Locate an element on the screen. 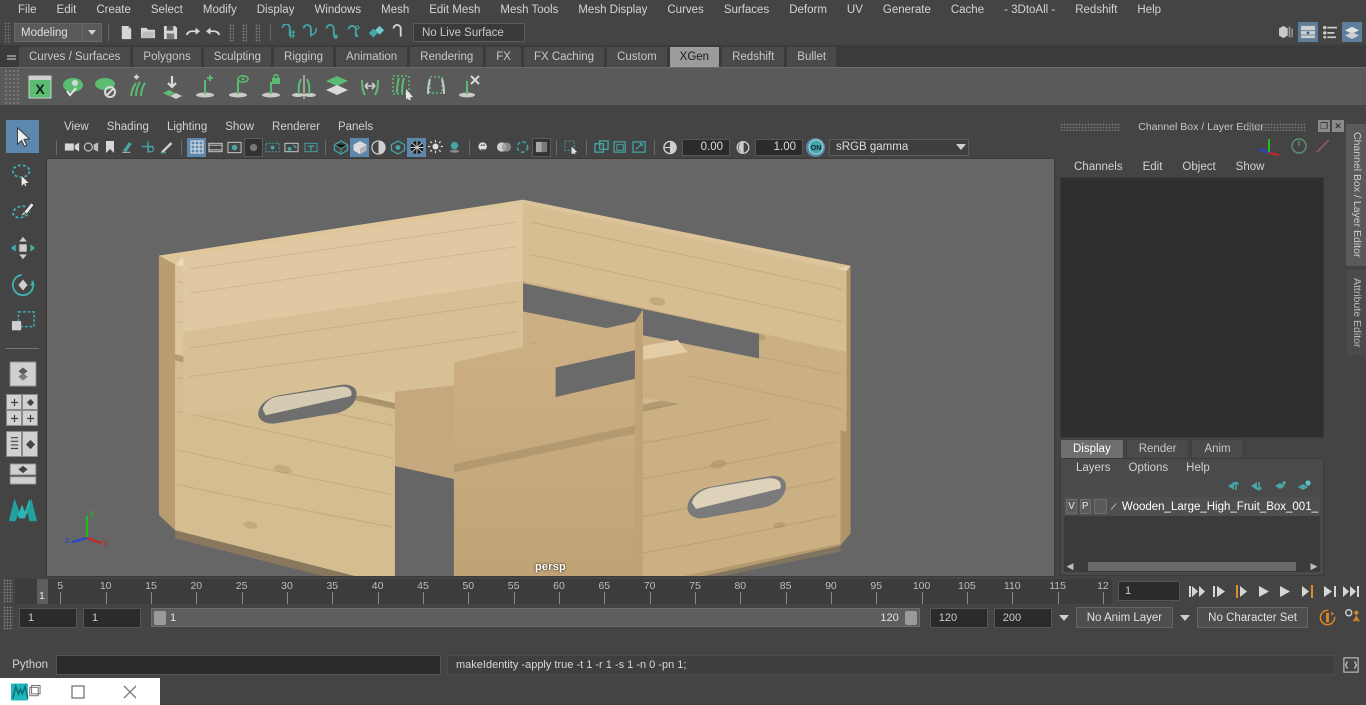  play-backwards-icon is located at coordinates (1263, 591).